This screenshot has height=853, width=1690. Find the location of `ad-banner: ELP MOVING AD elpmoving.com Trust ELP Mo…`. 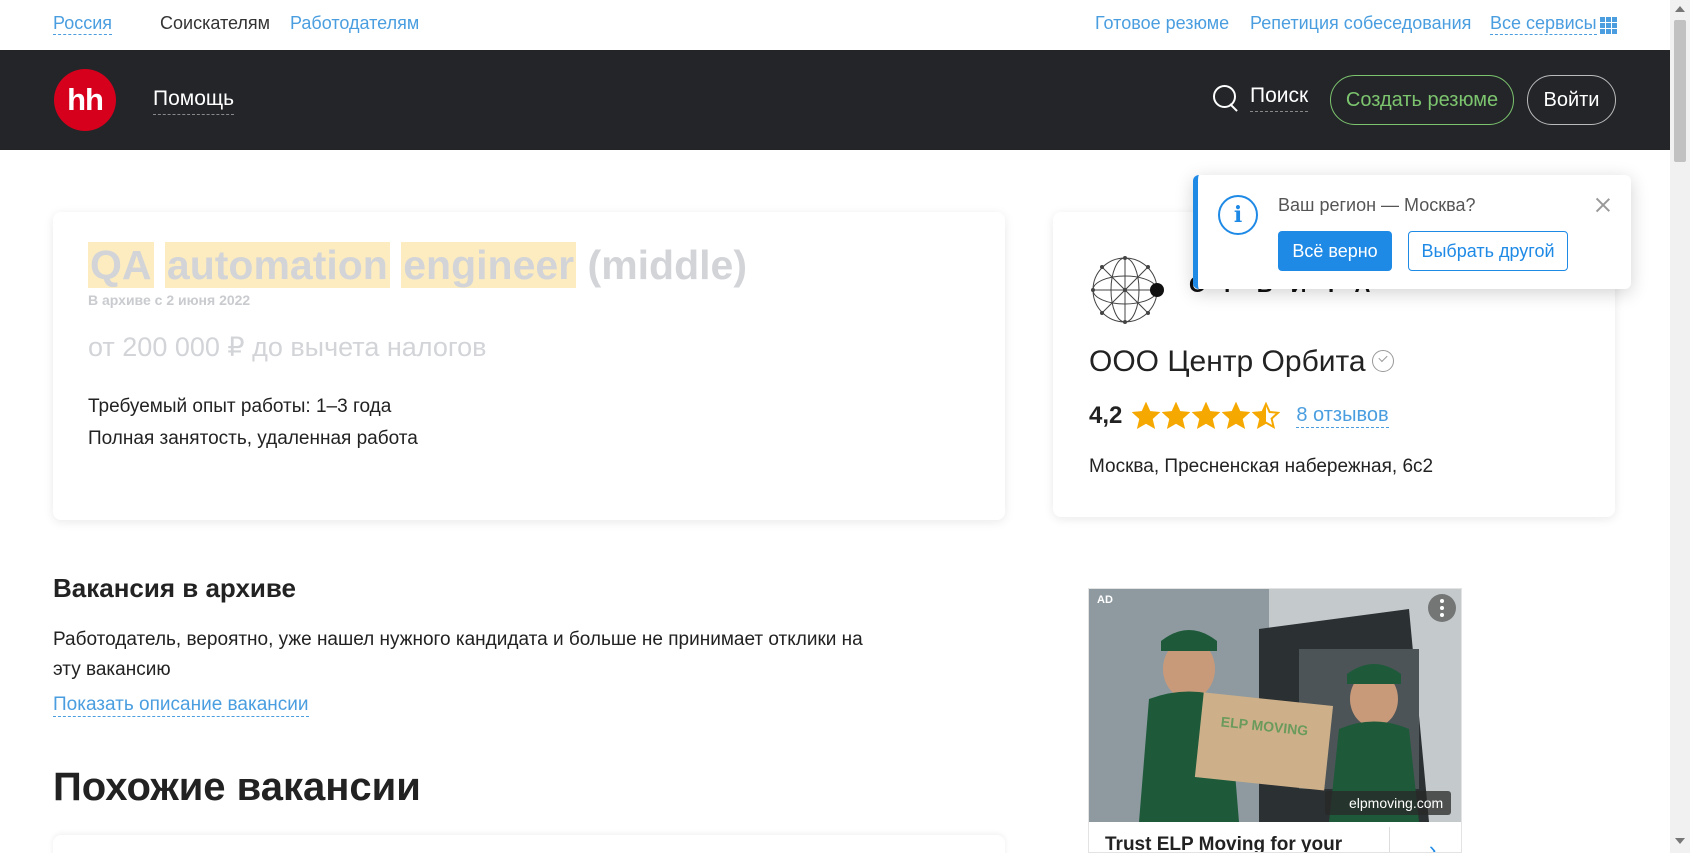

ad-banner: ELP MOVING AD elpmoving.com Trust ELP Mo… is located at coordinates (1275, 720).